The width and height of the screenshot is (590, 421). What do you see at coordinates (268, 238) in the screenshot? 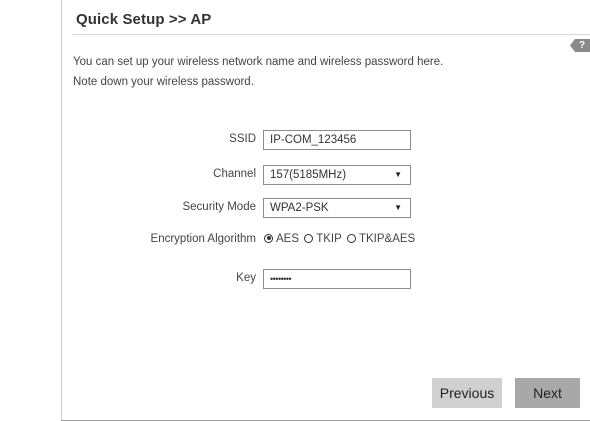
I see `radio-button-selected` at bounding box center [268, 238].